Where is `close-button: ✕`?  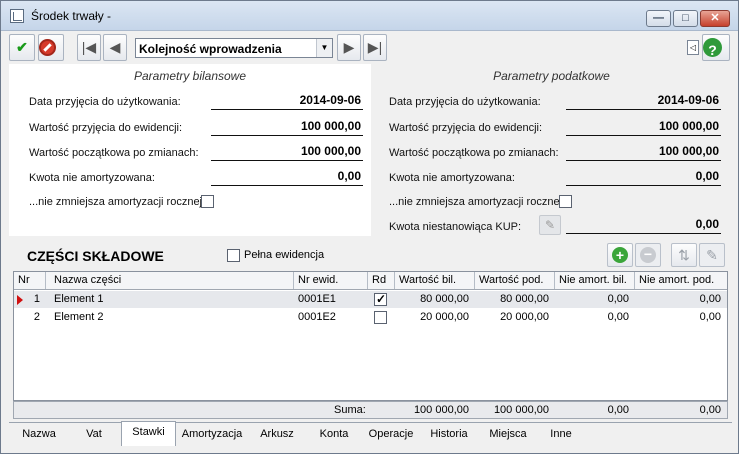
close-button: ✕ is located at coordinates (715, 18).